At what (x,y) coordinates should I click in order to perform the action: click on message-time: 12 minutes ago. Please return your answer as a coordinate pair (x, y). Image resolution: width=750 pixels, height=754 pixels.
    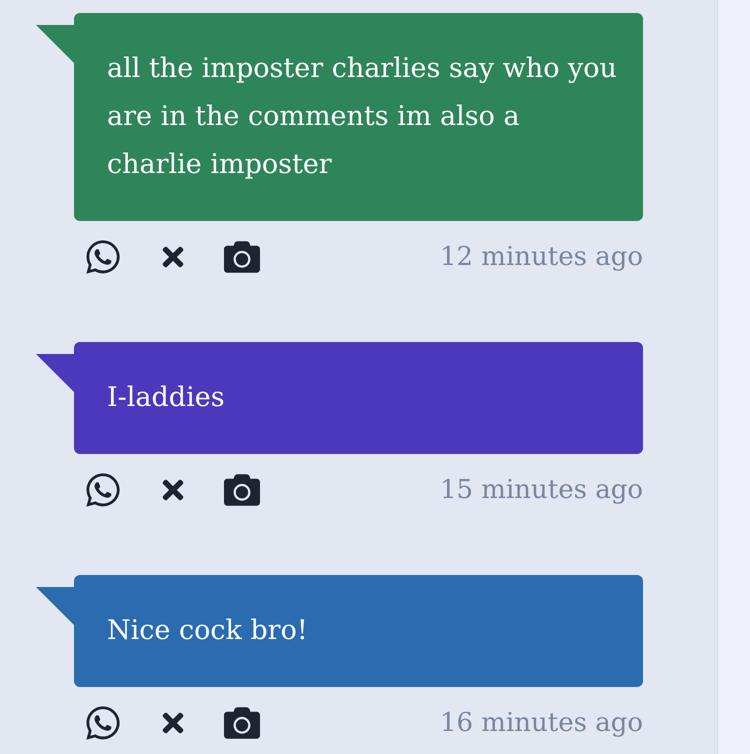
    Looking at the image, I should click on (541, 257).